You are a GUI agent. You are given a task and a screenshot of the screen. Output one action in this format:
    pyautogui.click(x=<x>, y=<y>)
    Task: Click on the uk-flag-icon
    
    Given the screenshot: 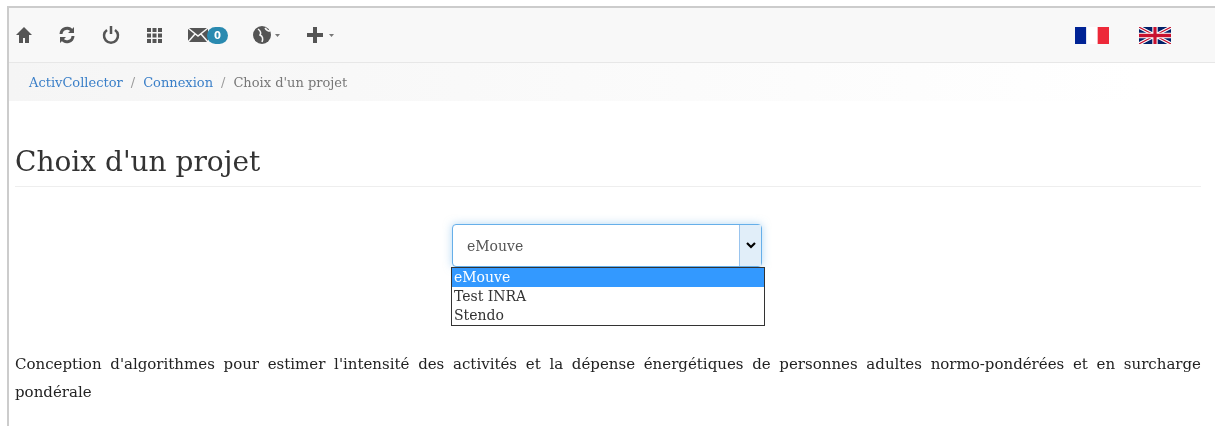 What is the action you would take?
    pyautogui.click(x=1155, y=35)
    